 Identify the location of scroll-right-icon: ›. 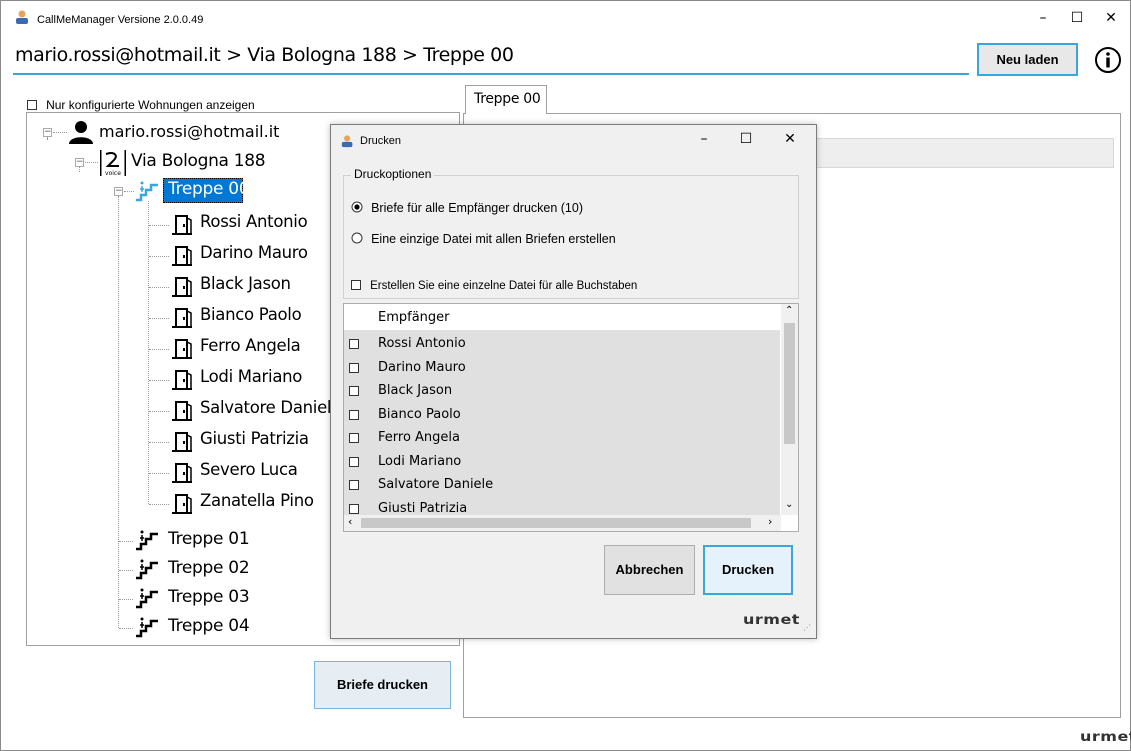
(770, 521).